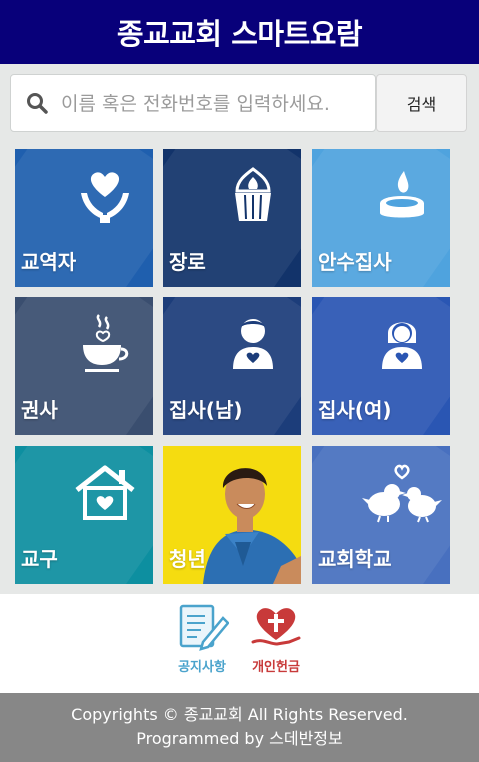  I want to click on tile-church-school: 교회학교, so click(381, 515).